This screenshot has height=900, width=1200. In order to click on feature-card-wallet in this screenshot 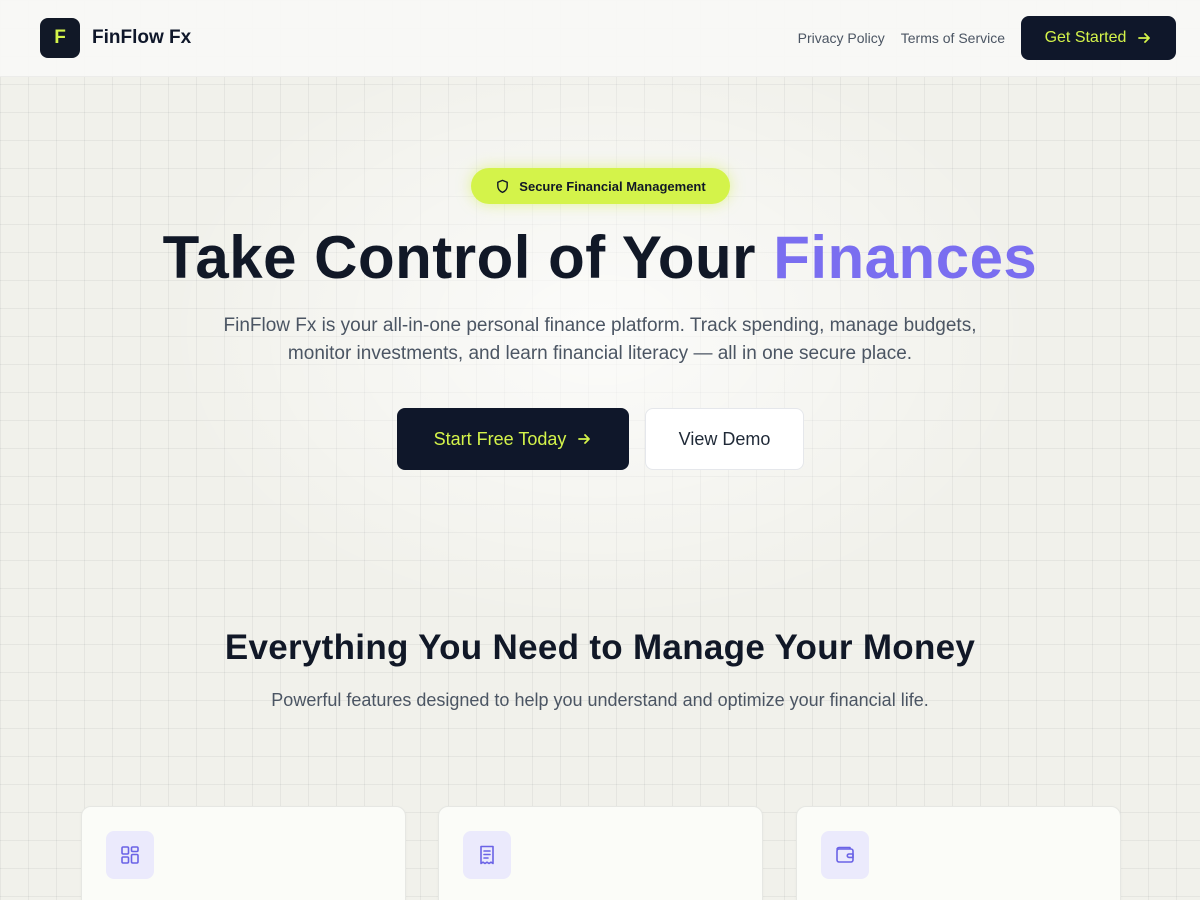, I will do `click(958, 853)`.